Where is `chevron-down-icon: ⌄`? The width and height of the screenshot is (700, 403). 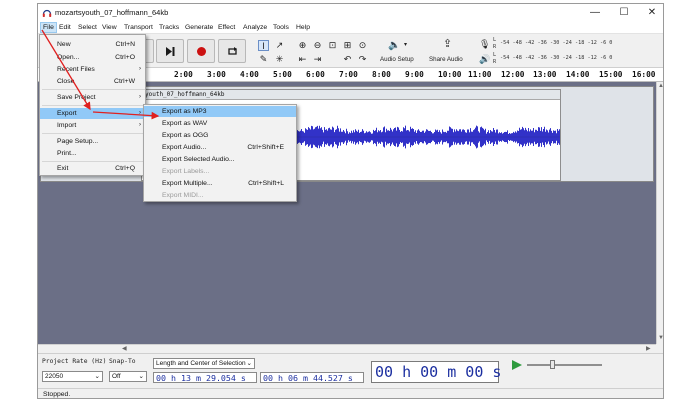
chevron-down-icon: ⌄ is located at coordinates (97, 376).